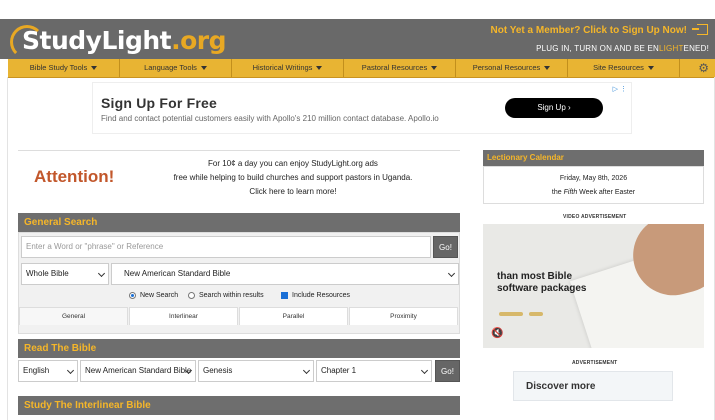 The image size is (715, 420). What do you see at coordinates (64, 68) in the screenshot?
I see `nav-bible-study-tools: Bible Study Tools` at bounding box center [64, 68].